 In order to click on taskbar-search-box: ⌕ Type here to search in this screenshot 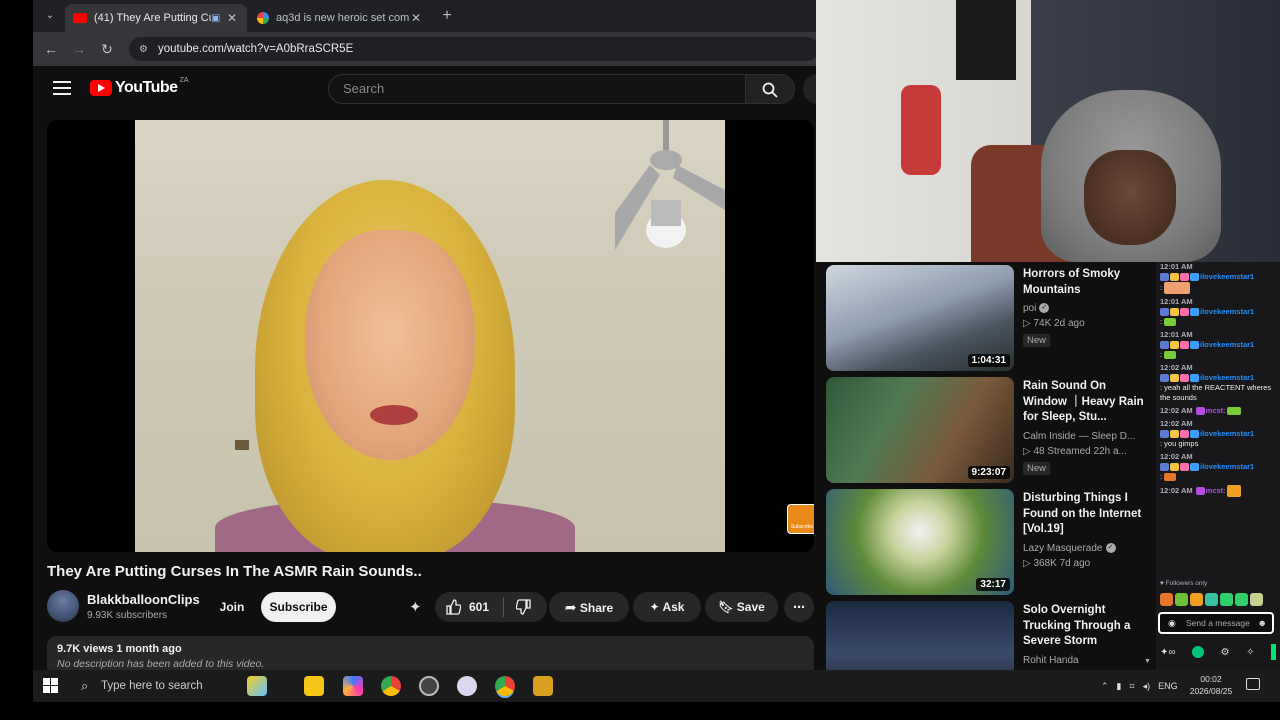, I will do `click(176, 686)`.